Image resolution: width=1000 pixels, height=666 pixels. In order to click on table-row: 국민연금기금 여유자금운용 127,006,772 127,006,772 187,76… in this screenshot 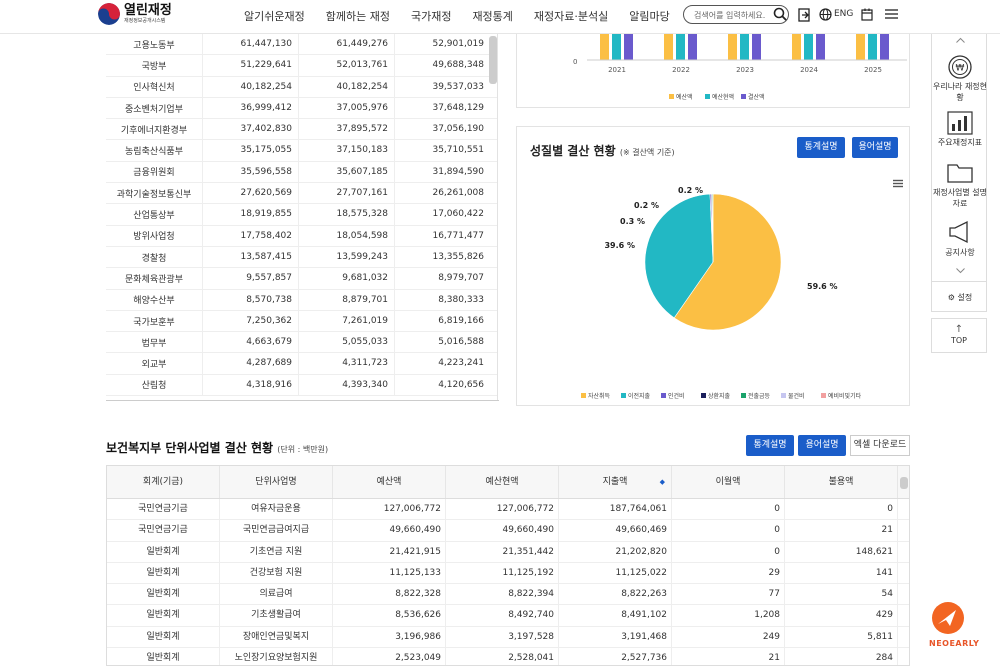, I will do `click(508, 510)`.